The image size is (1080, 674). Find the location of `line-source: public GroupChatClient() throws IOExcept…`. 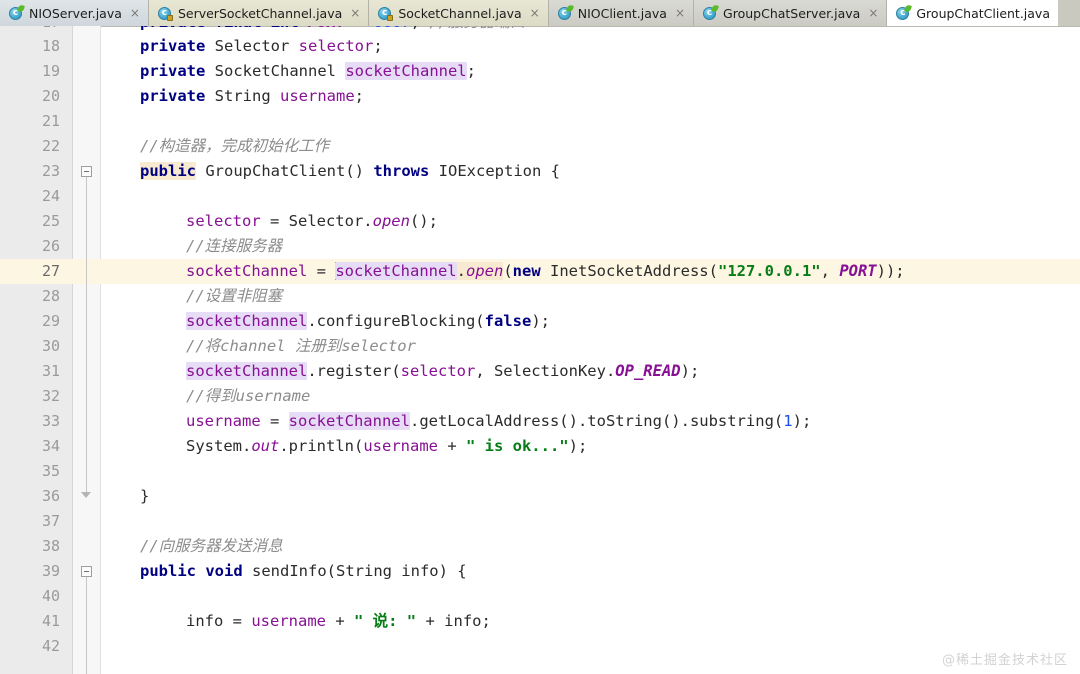

line-source: public GroupChatClient() throws IOExcept… is located at coordinates (350, 171).